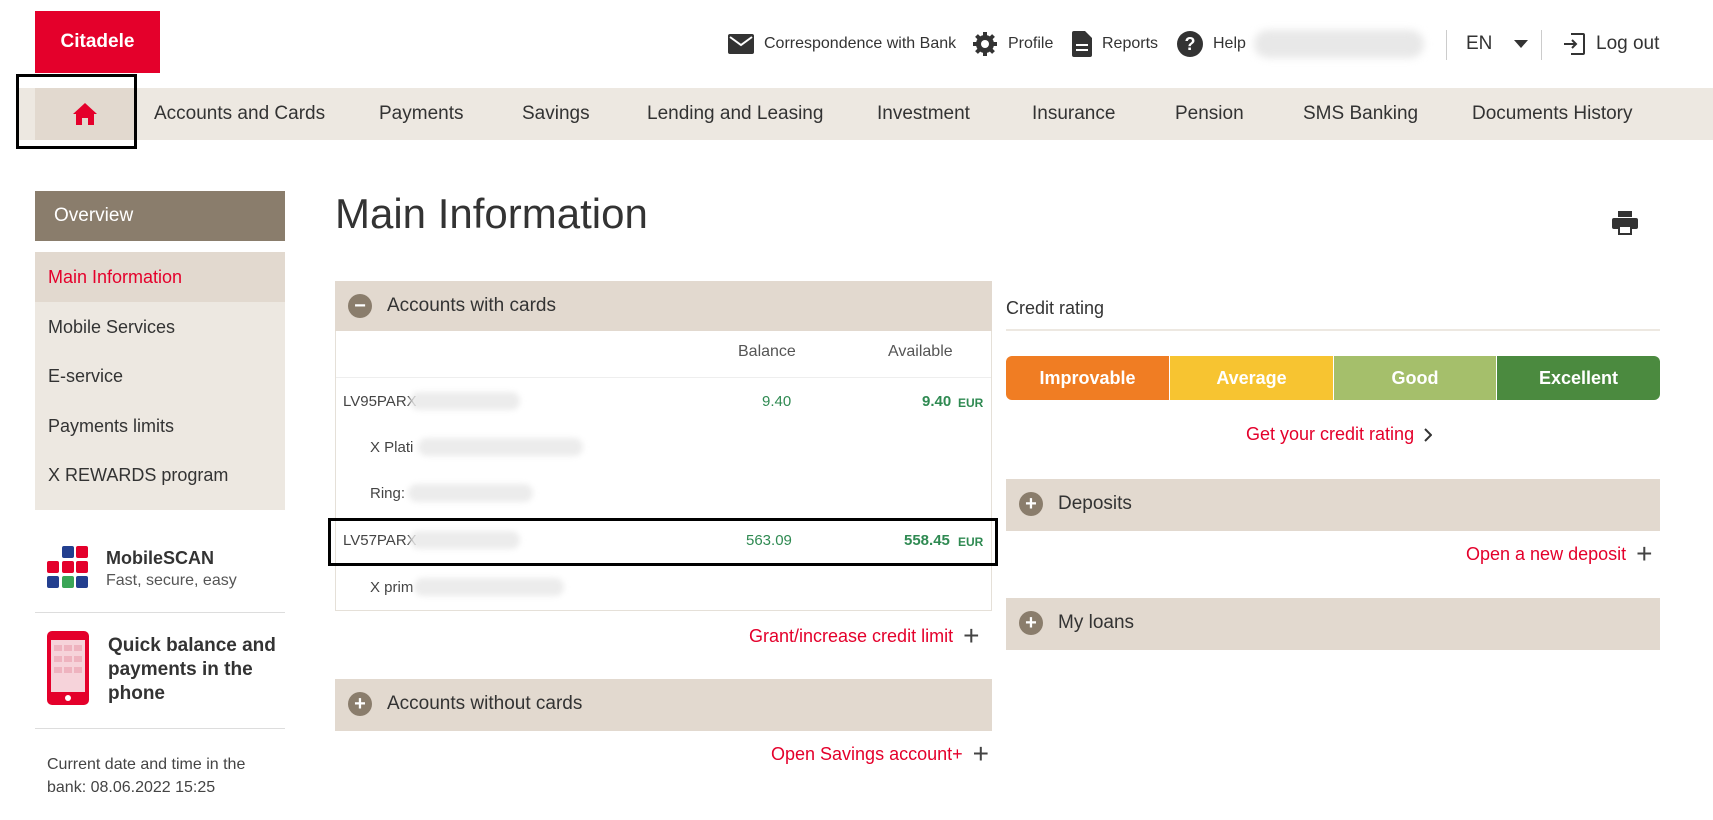 Image resolution: width=1713 pixels, height=820 pixels. Describe the element at coordinates (1339, 44) in the screenshot. I see `user-name-blurred` at that location.